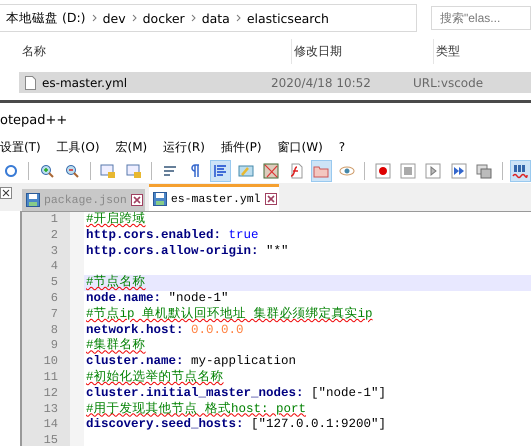  What do you see at coordinates (53, 410) in the screenshot?
I see `line-number: 13` at bounding box center [53, 410].